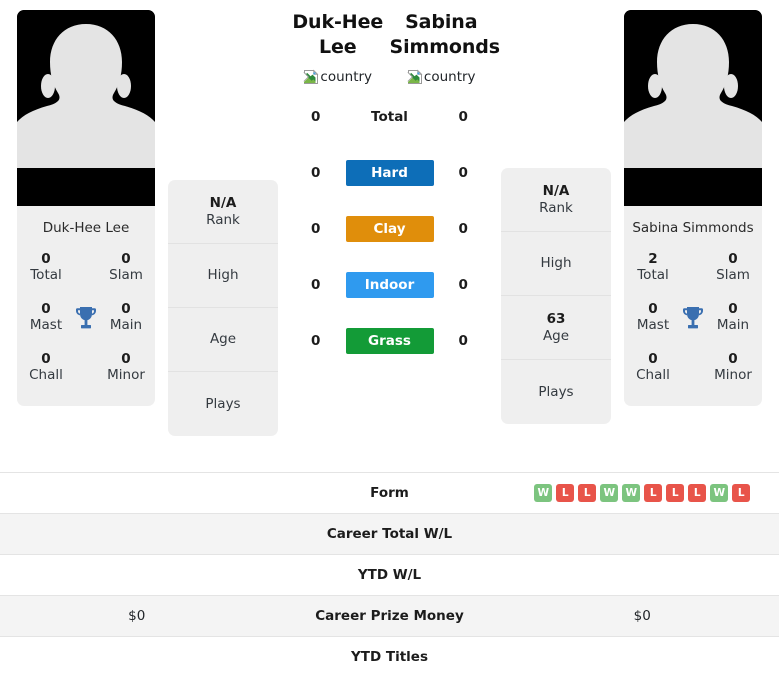 The image size is (779, 699). Describe the element at coordinates (86, 228) in the screenshot. I see `left-player-card-name: Duk-Hee Lee` at that location.